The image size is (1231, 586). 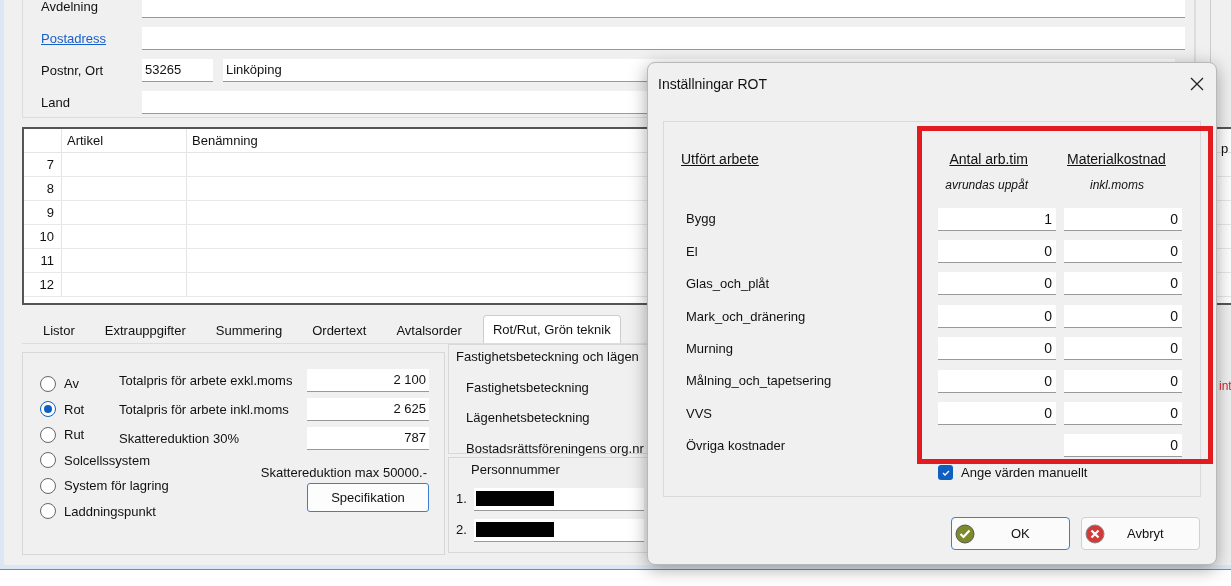 I want to click on field-label: Bostadsrättsföreningens org.nr, so click(x=555, y=448).